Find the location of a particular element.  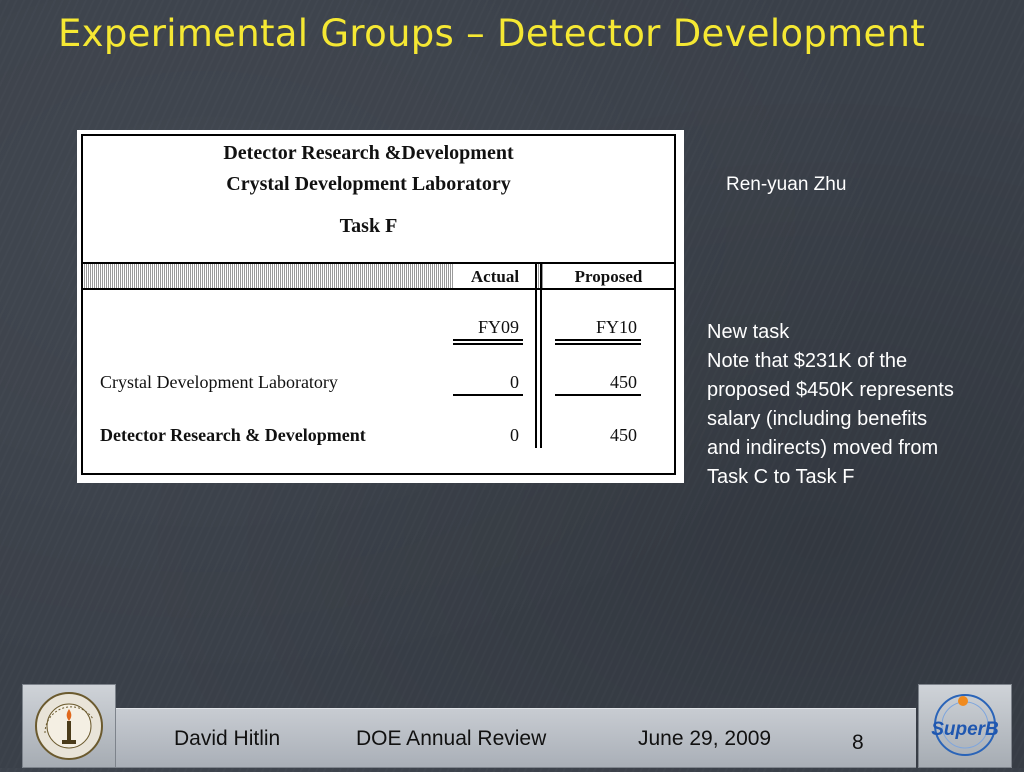

row-label-detector-rd: Detector Research & Development is located at coordinates (233, 435).